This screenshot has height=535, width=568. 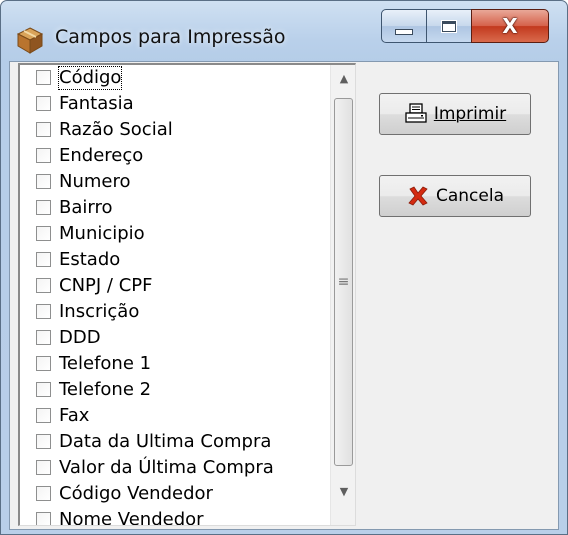 I want to click on package-icon, so click(x=30, y=40).